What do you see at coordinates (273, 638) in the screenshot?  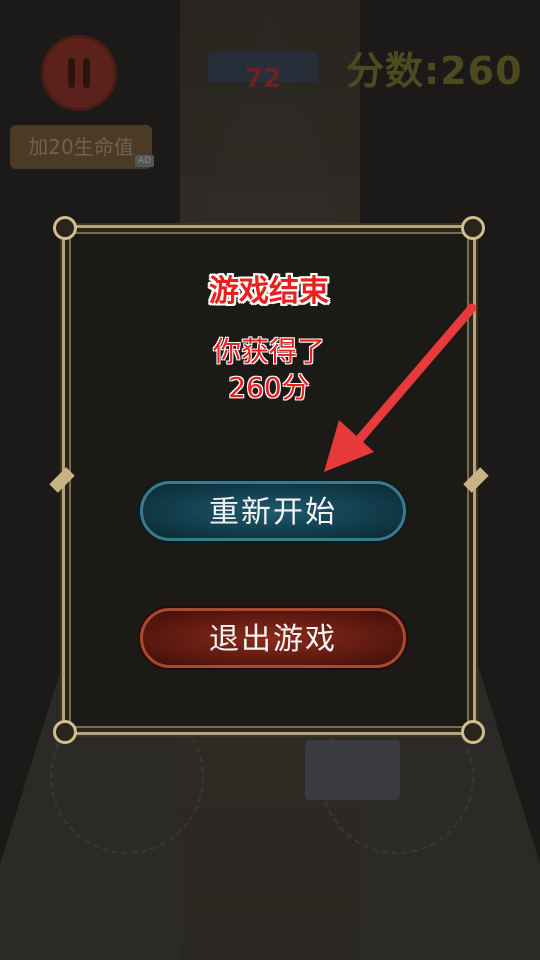 I see `exit-game-button: 退出游戏` at bounding box center [273, 638].